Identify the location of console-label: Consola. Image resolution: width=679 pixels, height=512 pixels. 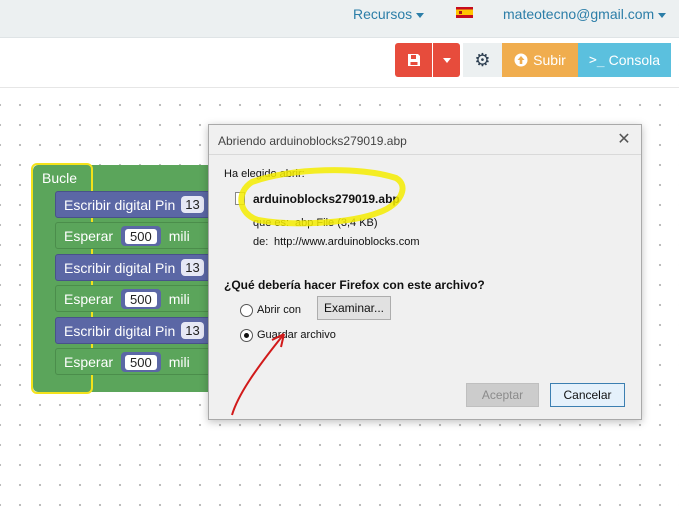
(634, 60).